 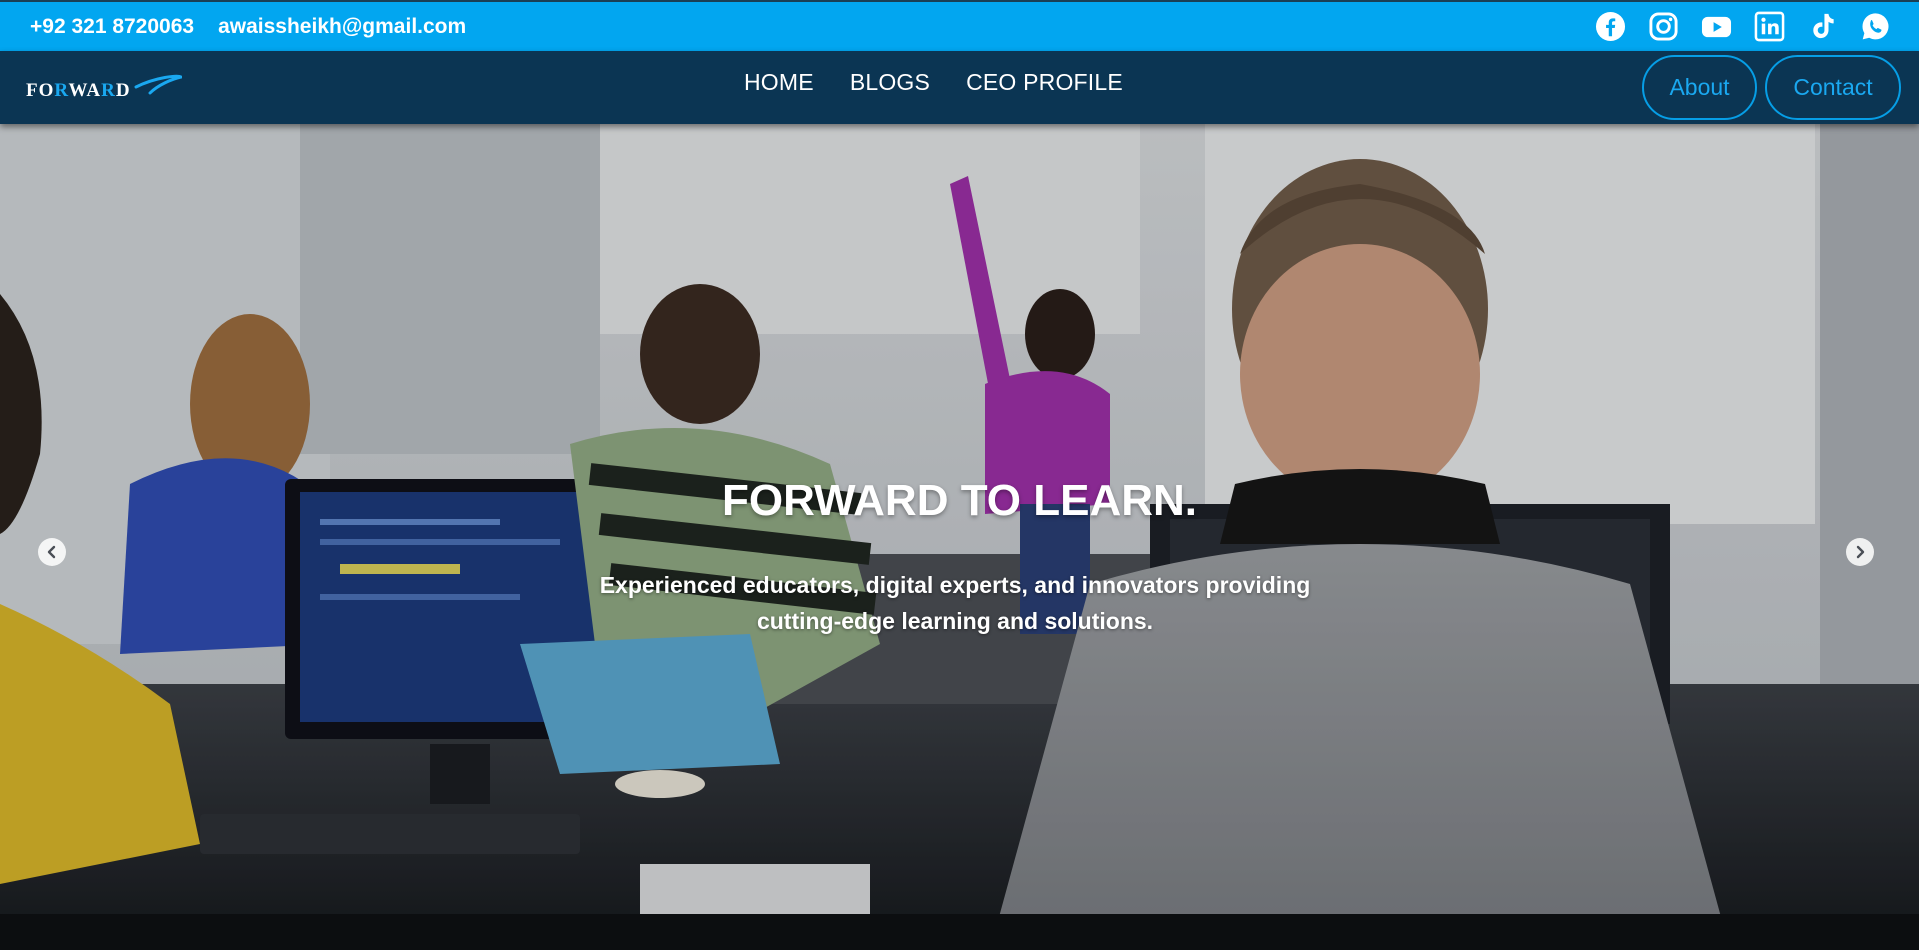 What do you see at coordinates (112, 27) in the screenshot?
I see `phone-number: +92 321 8720063` at bounding box center [112, 27].